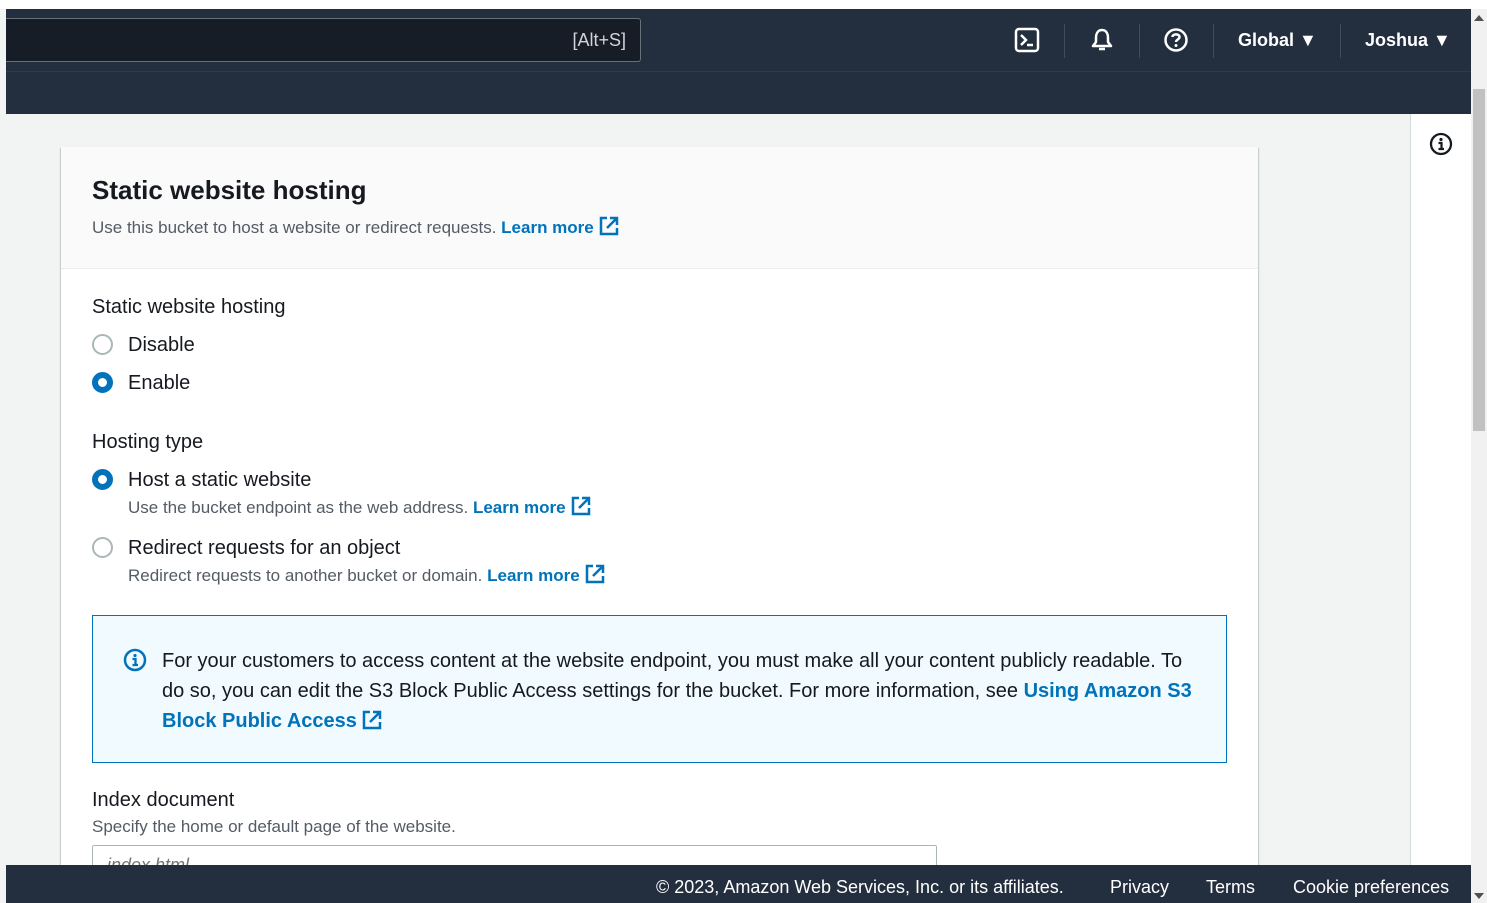 The width and height of the screenshot is (1487, 903). What do you see at coordinates (1230, 887) in the screenshot?
I see `terms-link: Terms` at bounding box center [1230, 887].